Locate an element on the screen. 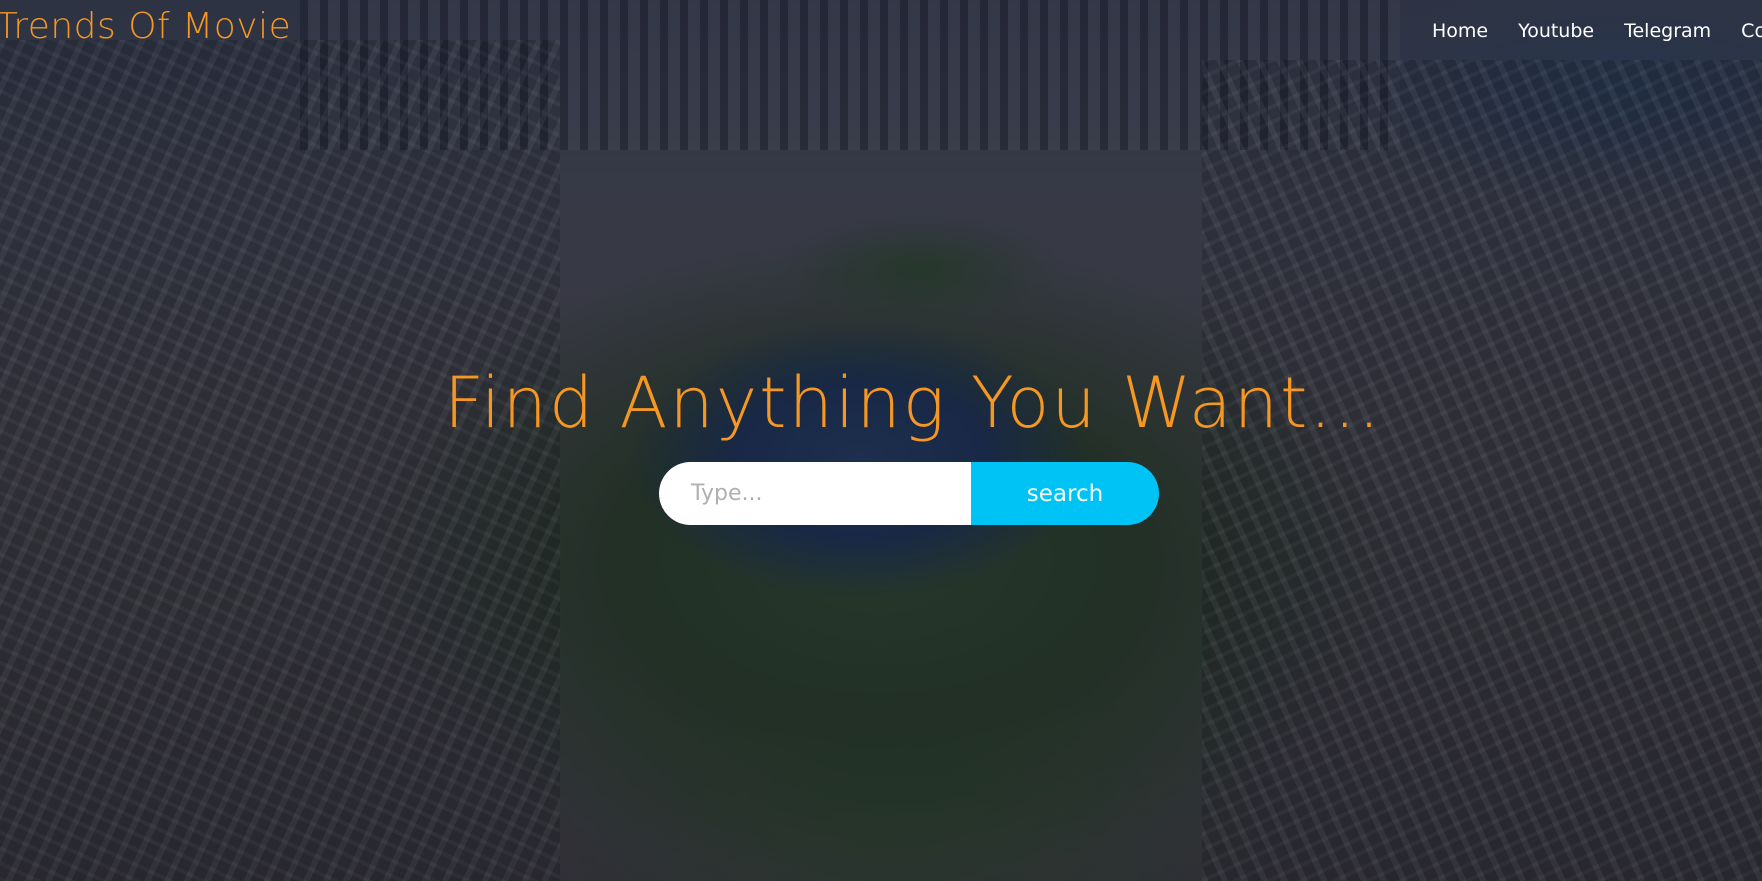 The width and height of the screenshot is (1762, 881). search-bar: search is located at coordinates (909, 493).